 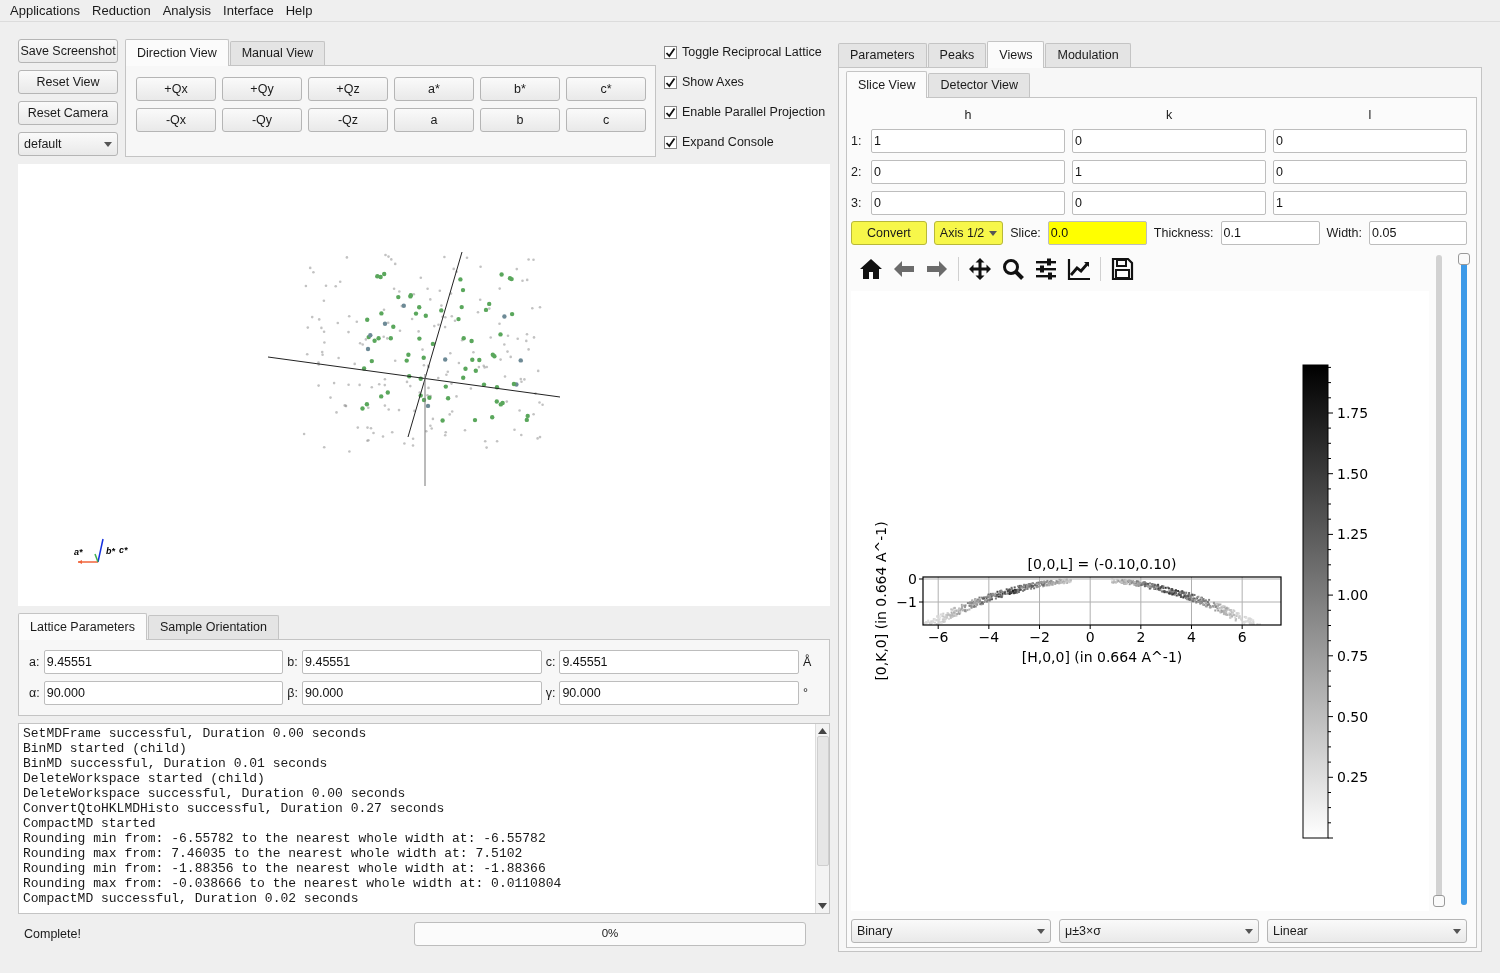 I want to click on tab: Views, so click(x=1016, y=54).